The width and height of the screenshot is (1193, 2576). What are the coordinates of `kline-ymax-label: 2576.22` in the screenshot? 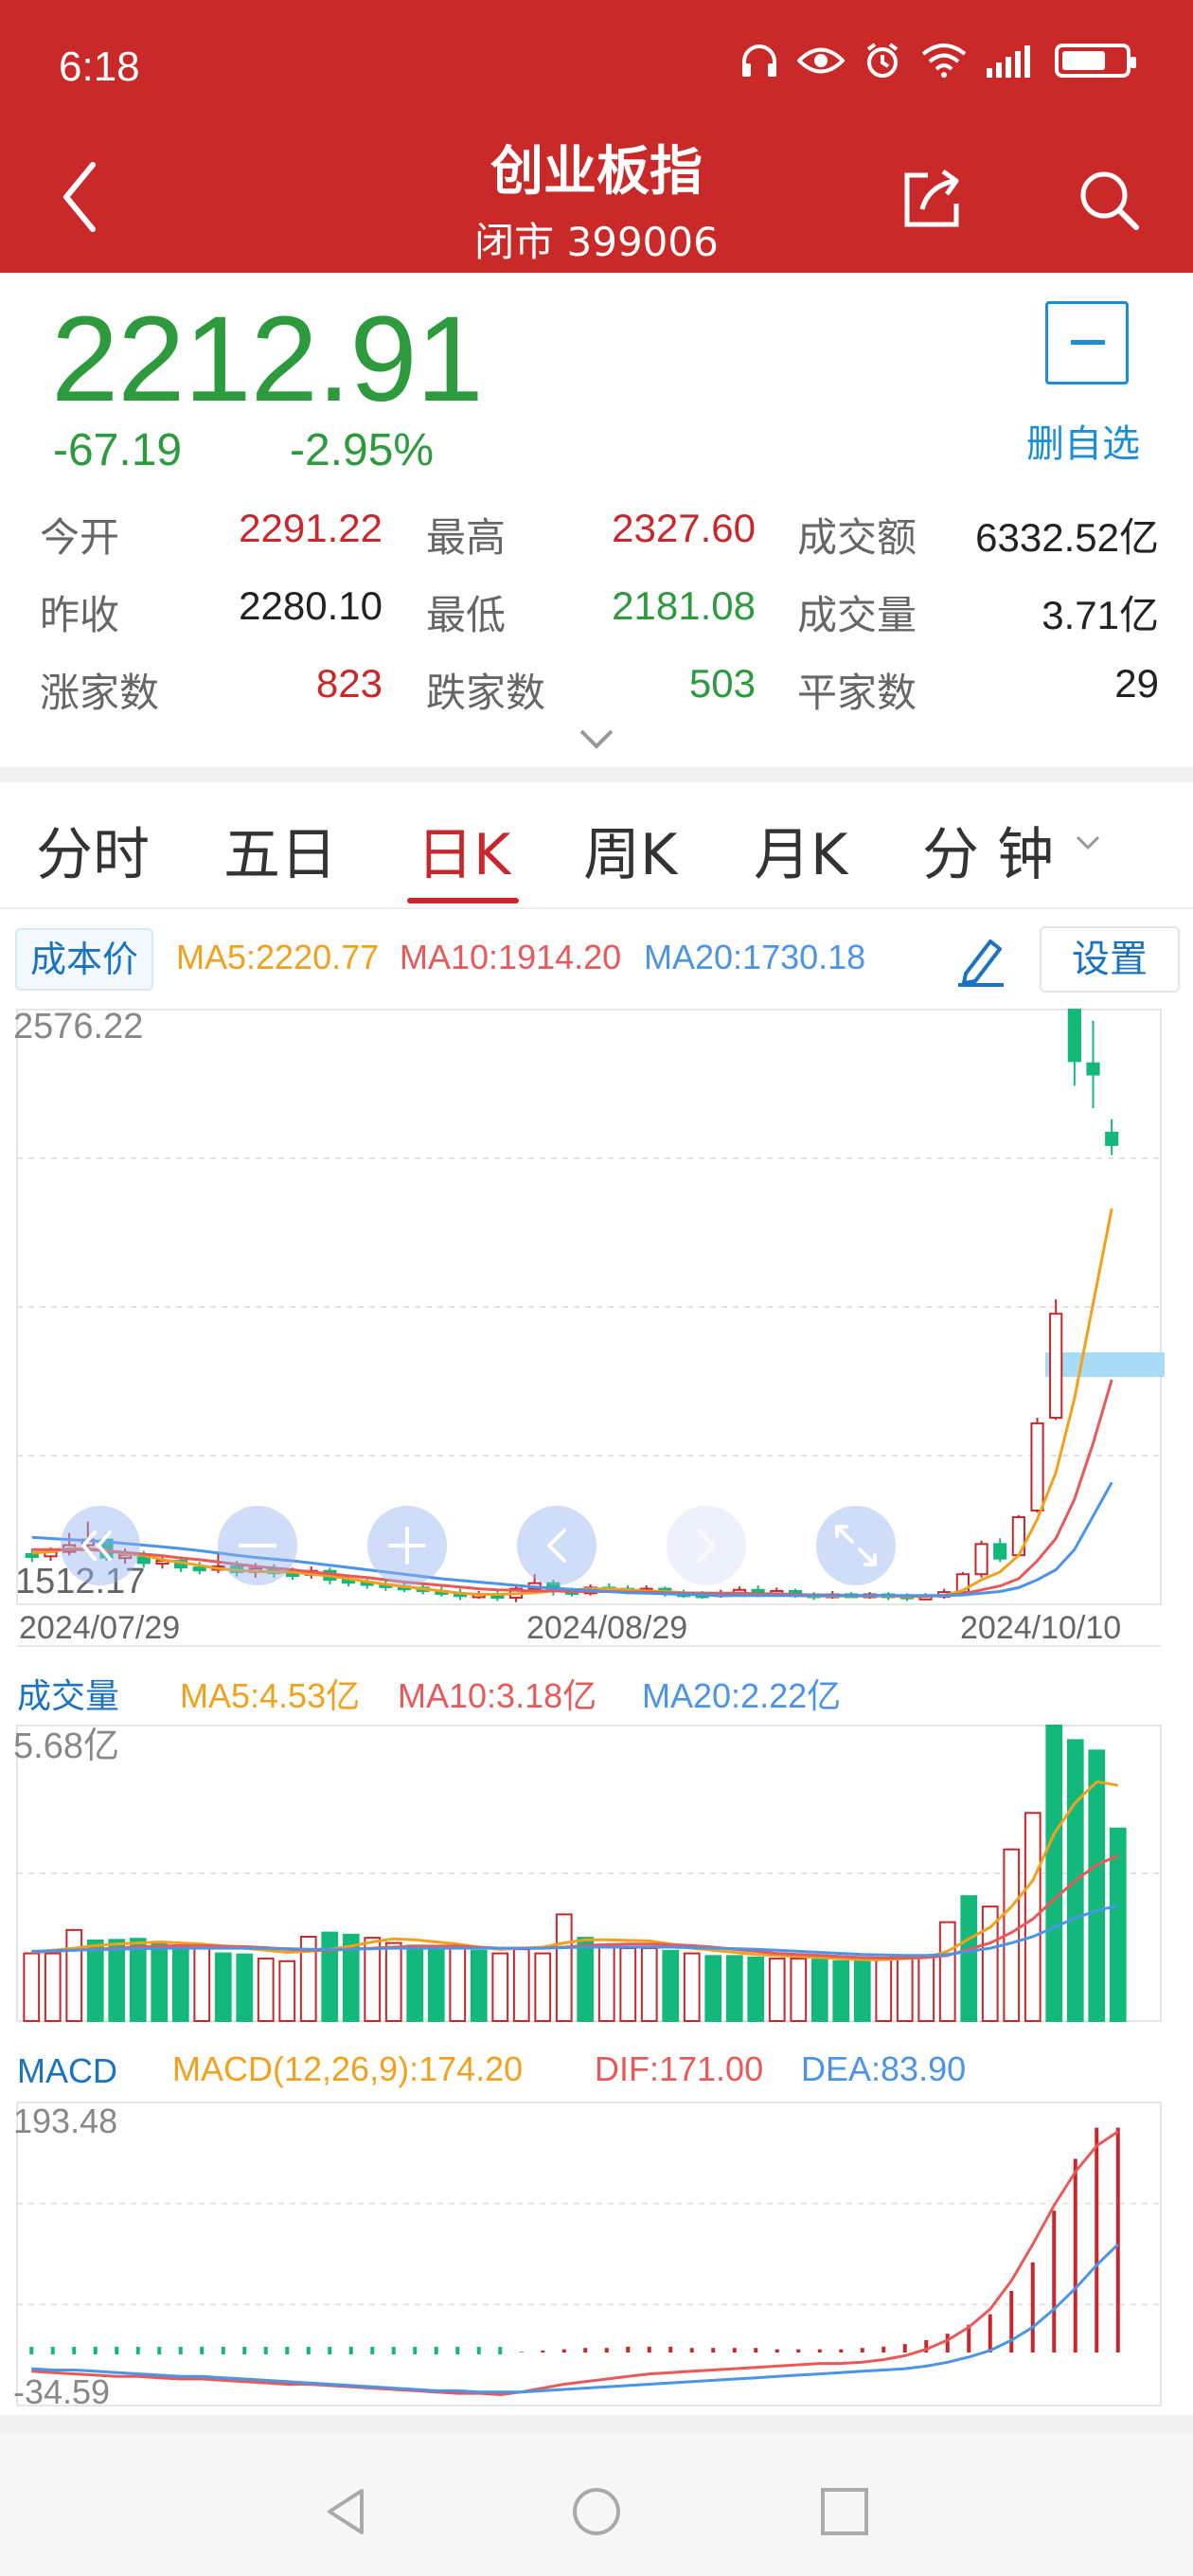 It's located at (78, 1026).